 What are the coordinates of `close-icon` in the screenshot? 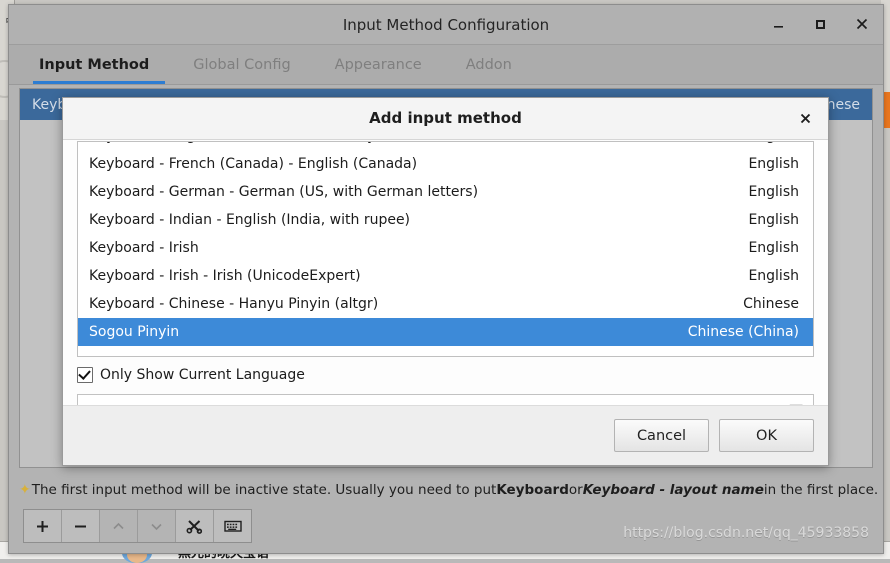 It's located at (862, 24).